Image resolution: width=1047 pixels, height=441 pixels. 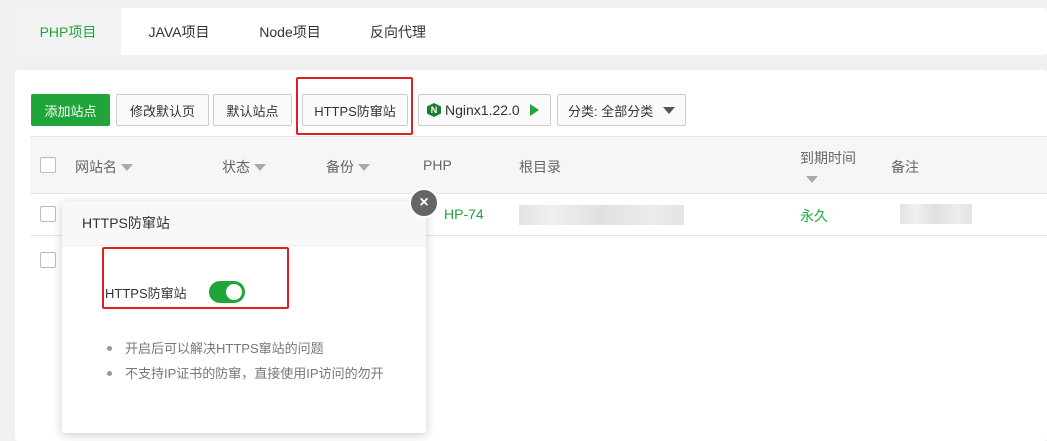 I want to click on header-status-label: 状态, so click(x=236, y=167).